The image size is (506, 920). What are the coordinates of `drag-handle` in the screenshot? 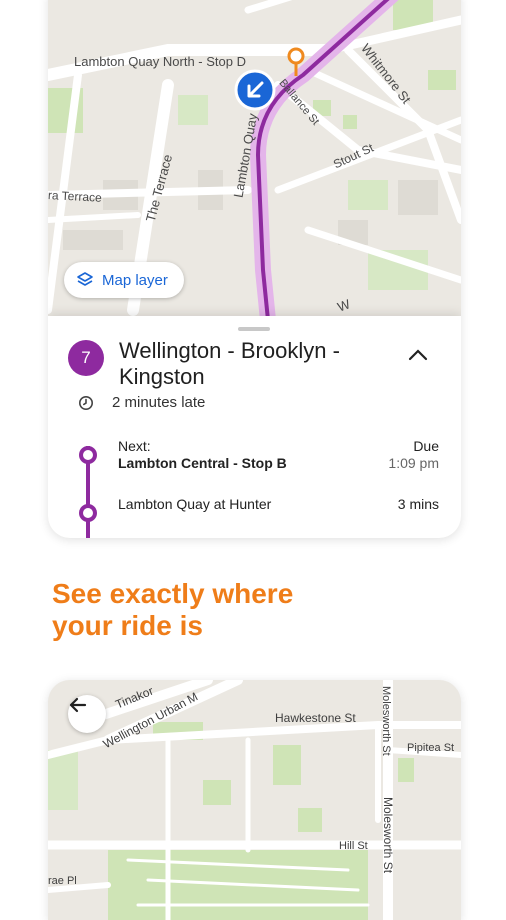 It's located at (254, 329).